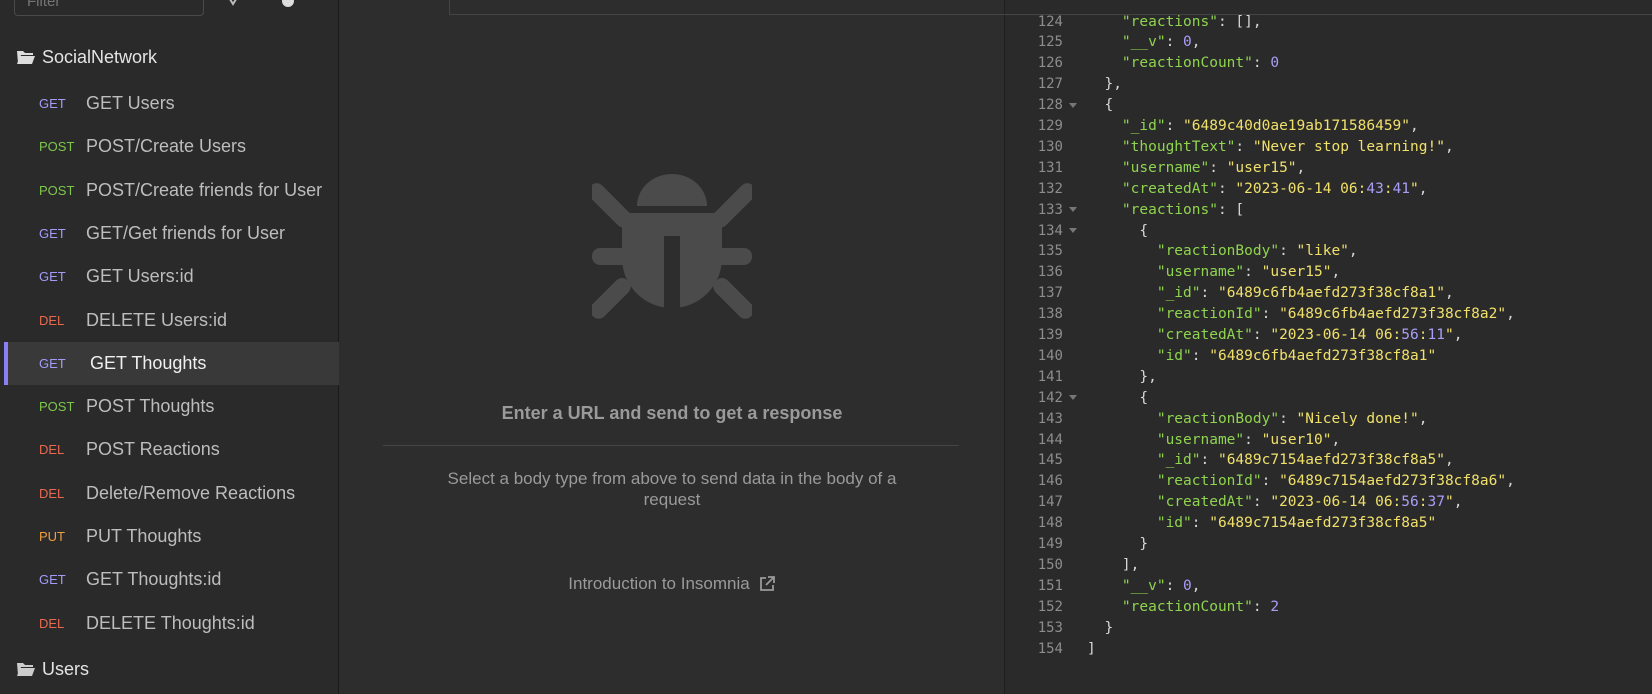 Image resolution: width=1652 pixels, height=694 pixels. Describe the element at coordinates (1142, 606) in the screenshot. I see `code-line: 152 "reactionCount": 2` at that location.